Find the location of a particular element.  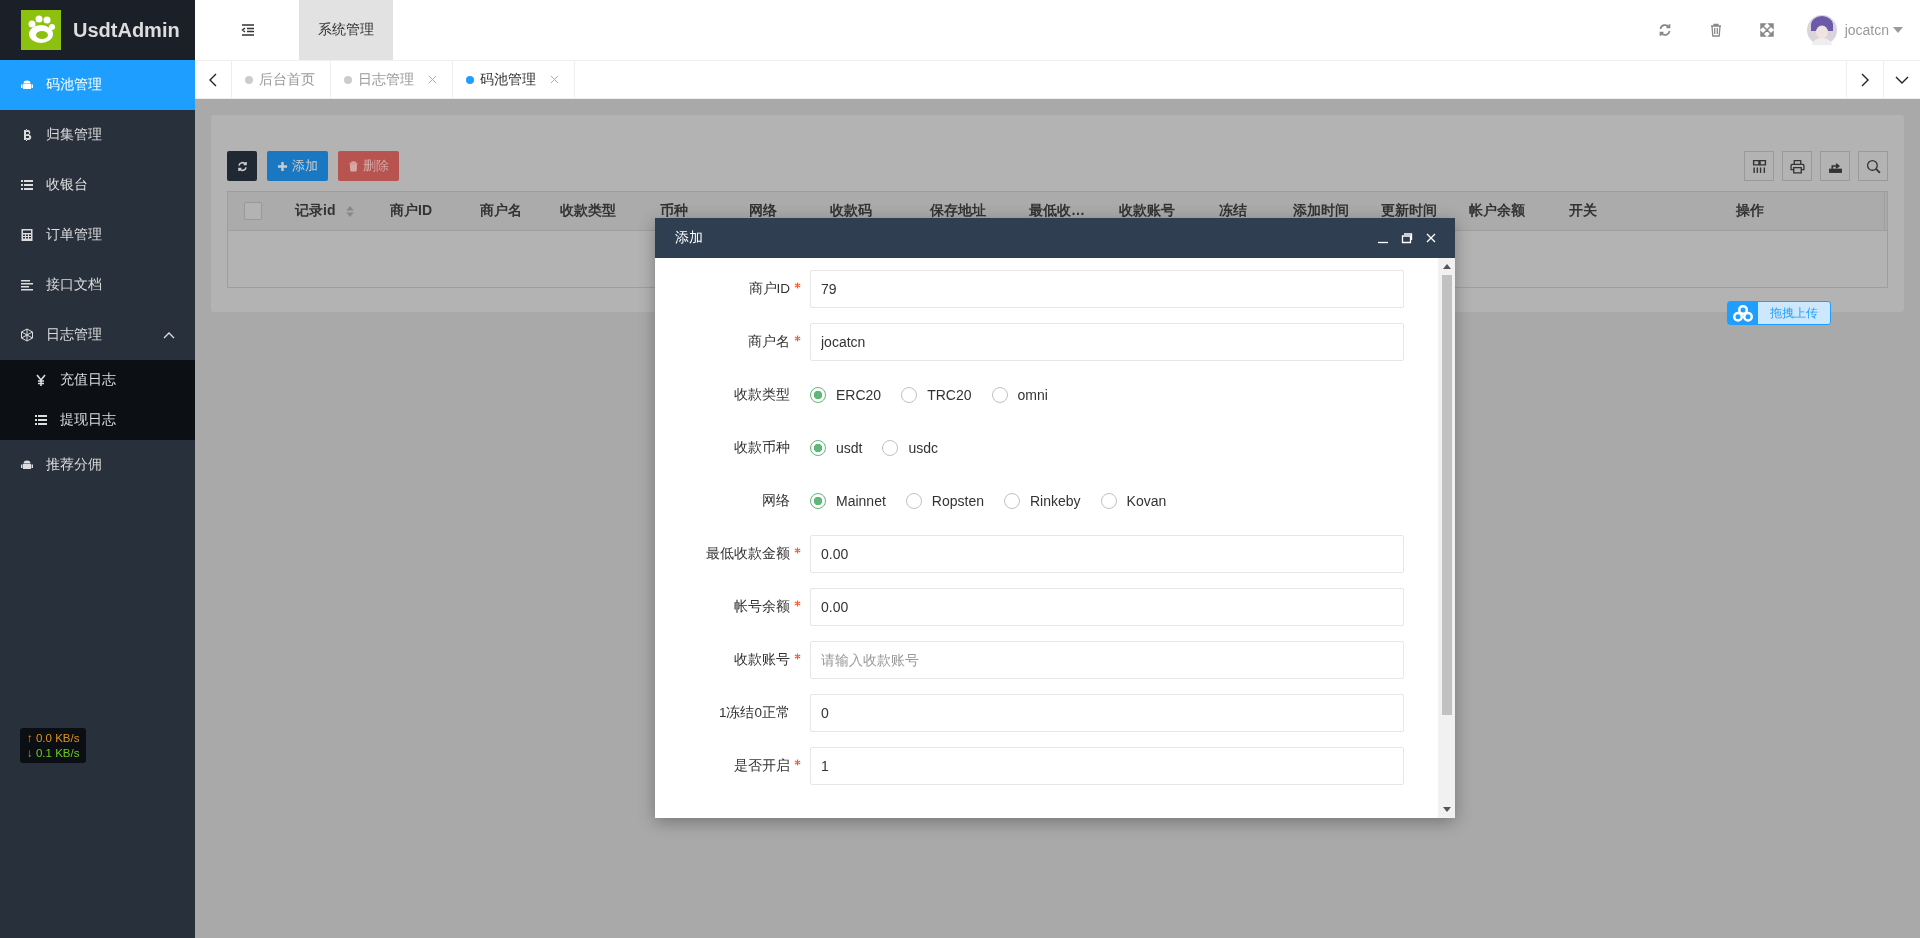

refresh-button is located at coordinates (242, 166).